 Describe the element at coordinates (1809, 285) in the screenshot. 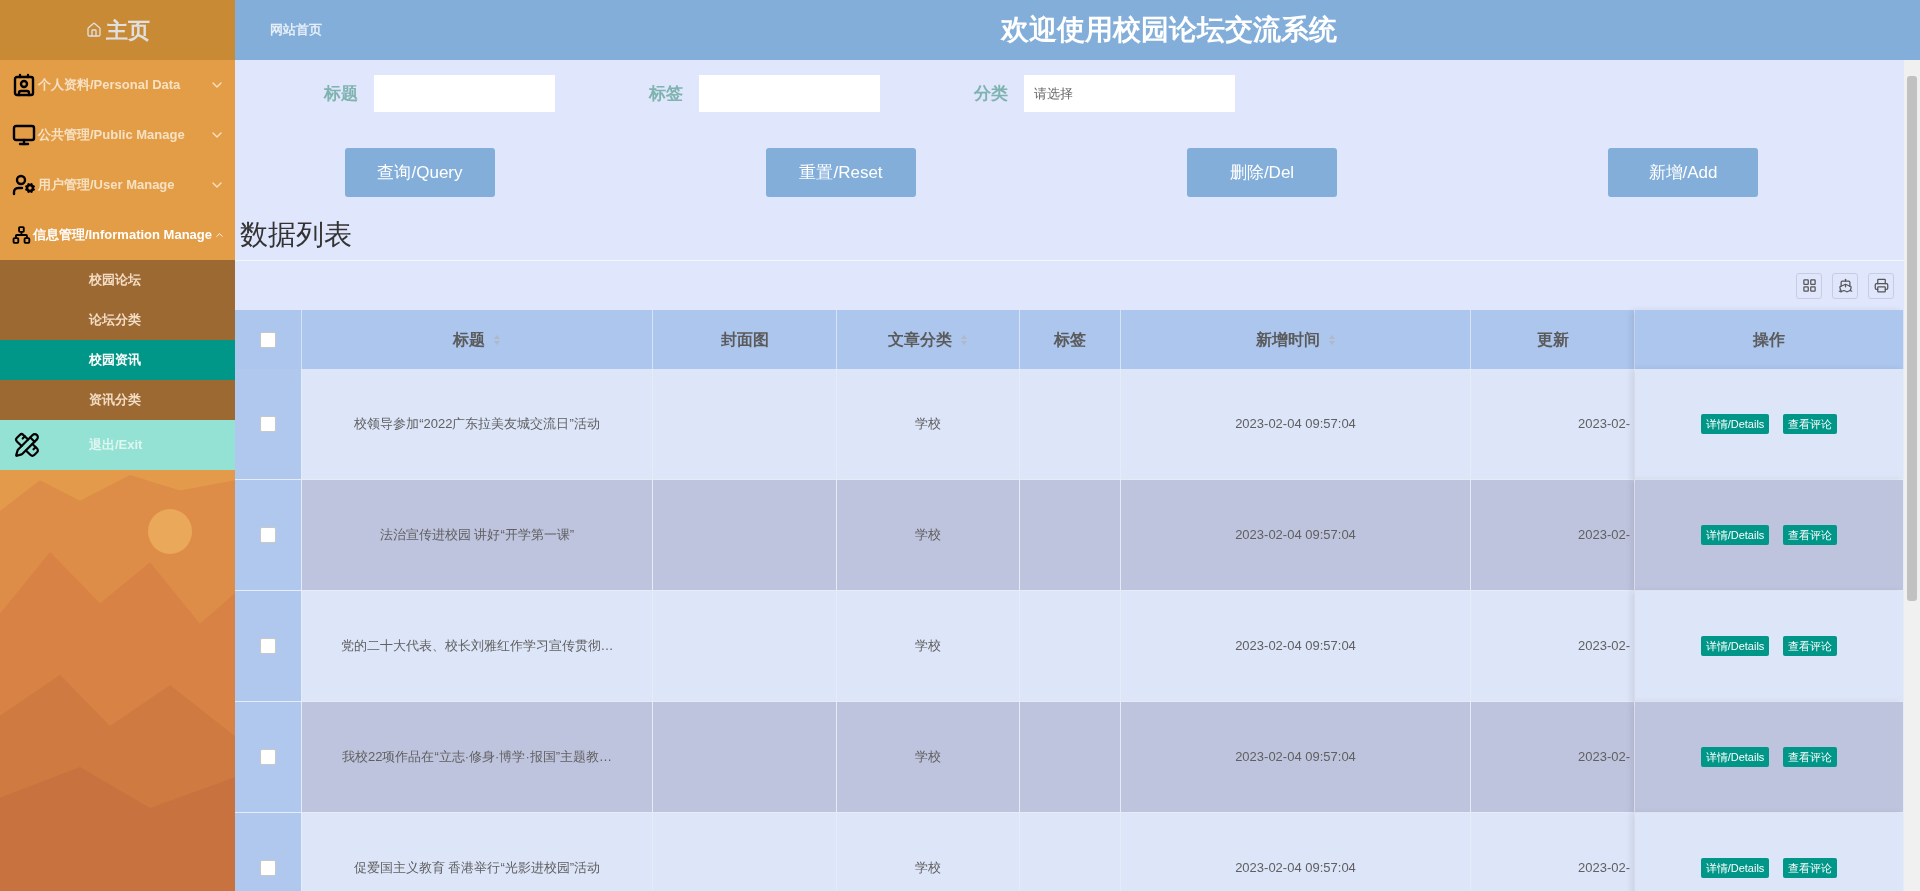

I see `columns-icon` at that location.